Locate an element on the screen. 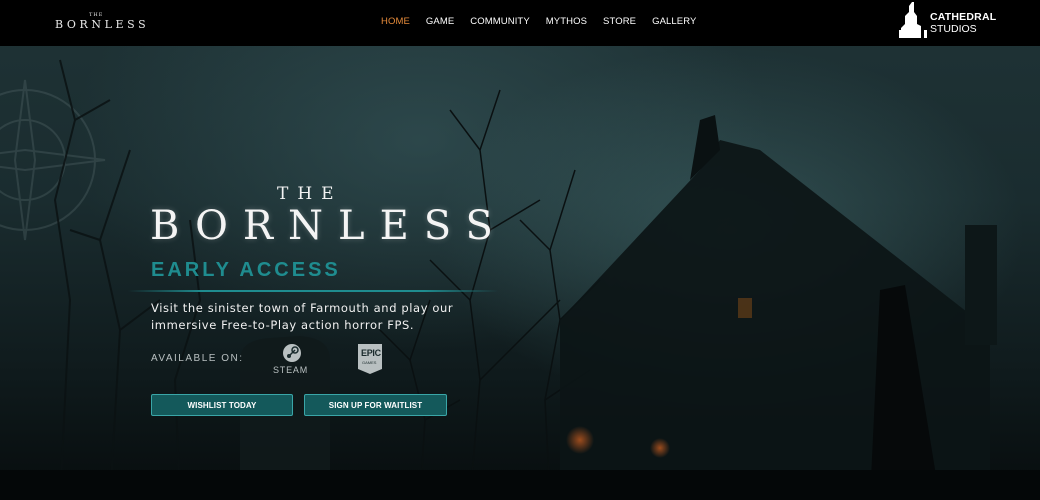 This screenshot has height=500, width=1040. available-on-label: AVAILABLE ON: is located at coordinates (197, 358).